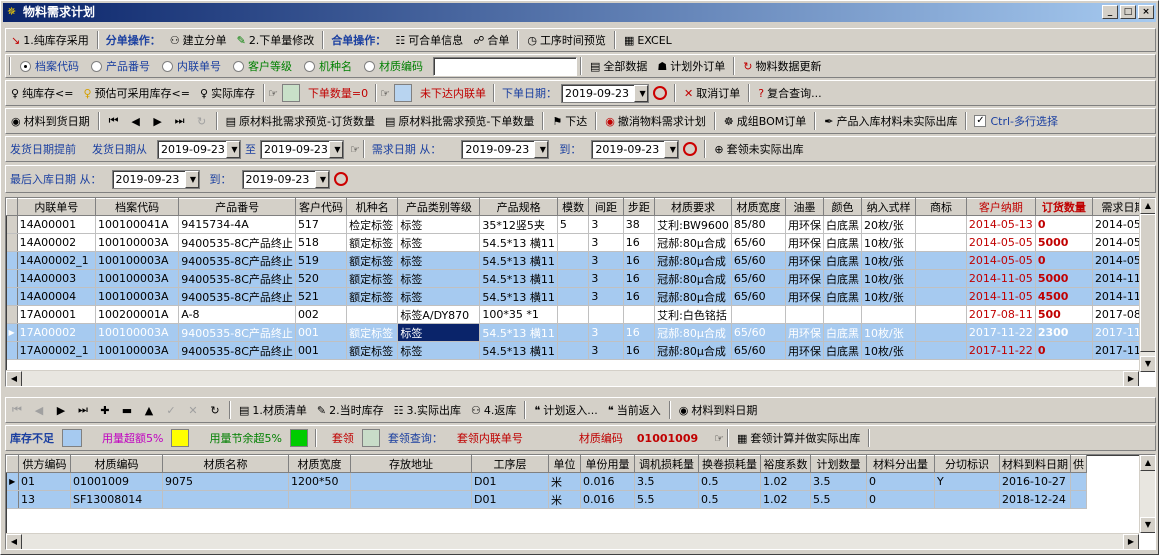 The width and height of the screenshot is (1159, 555). I want to click on column-header: 模数, so click(573, 207).